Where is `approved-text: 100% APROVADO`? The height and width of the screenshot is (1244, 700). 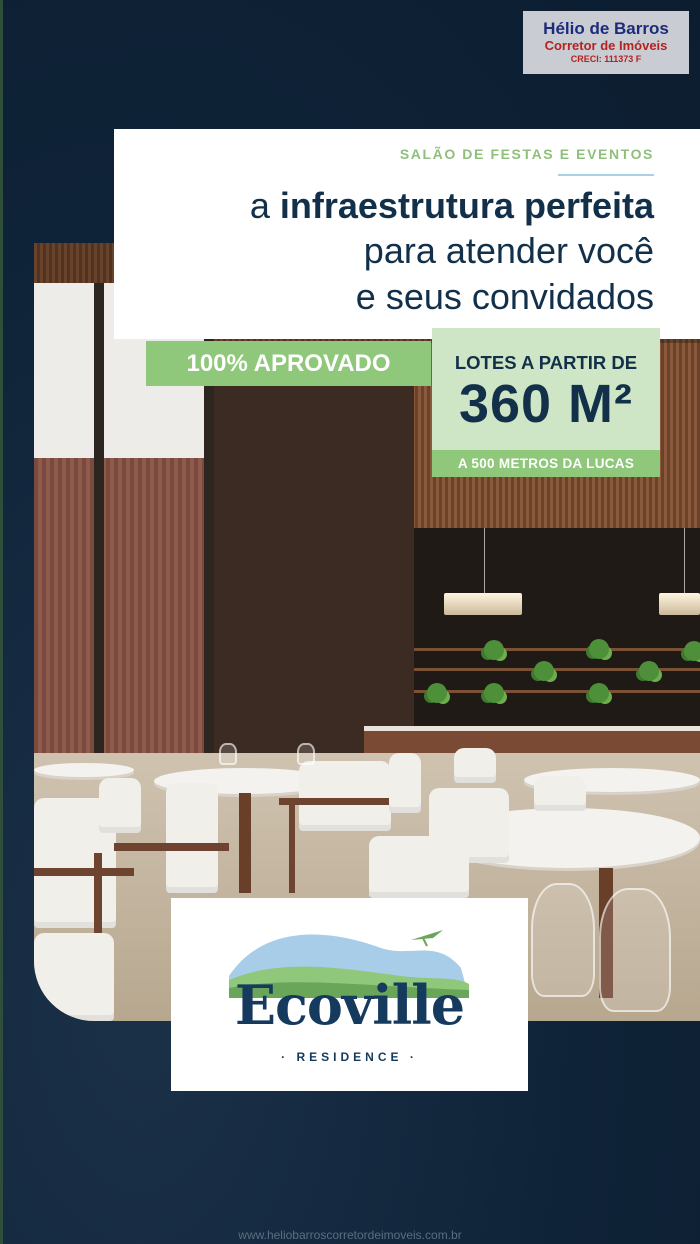
approved-text: 100% APROVADO is located at coordinates (288, 363).